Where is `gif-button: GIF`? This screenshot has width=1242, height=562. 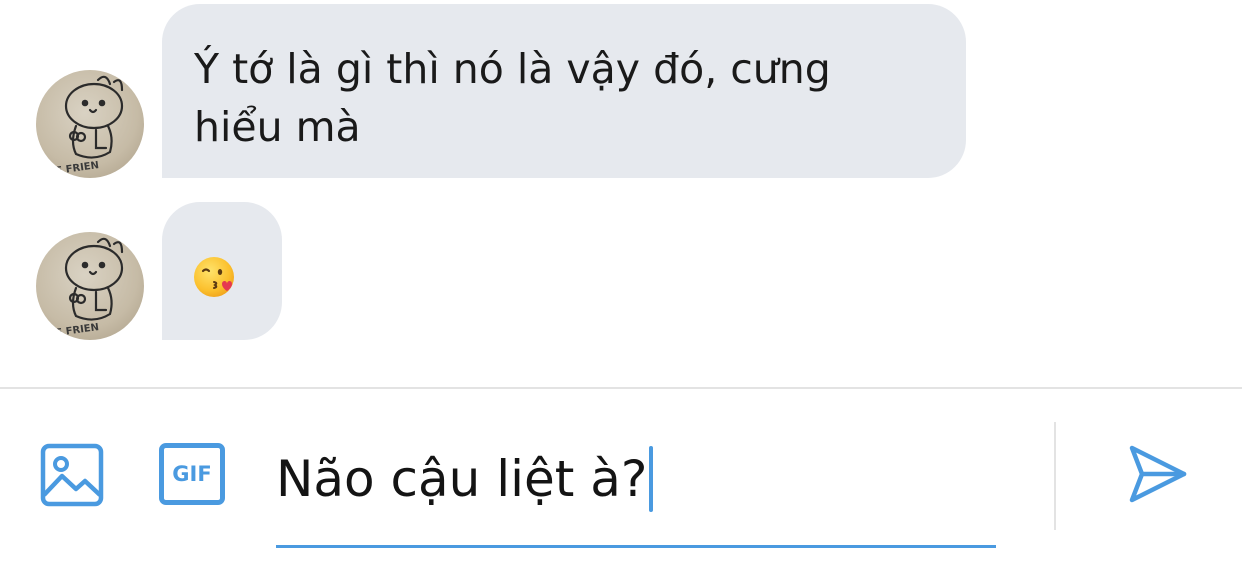
gif-button: GIF is located at coordinates (192, 474).